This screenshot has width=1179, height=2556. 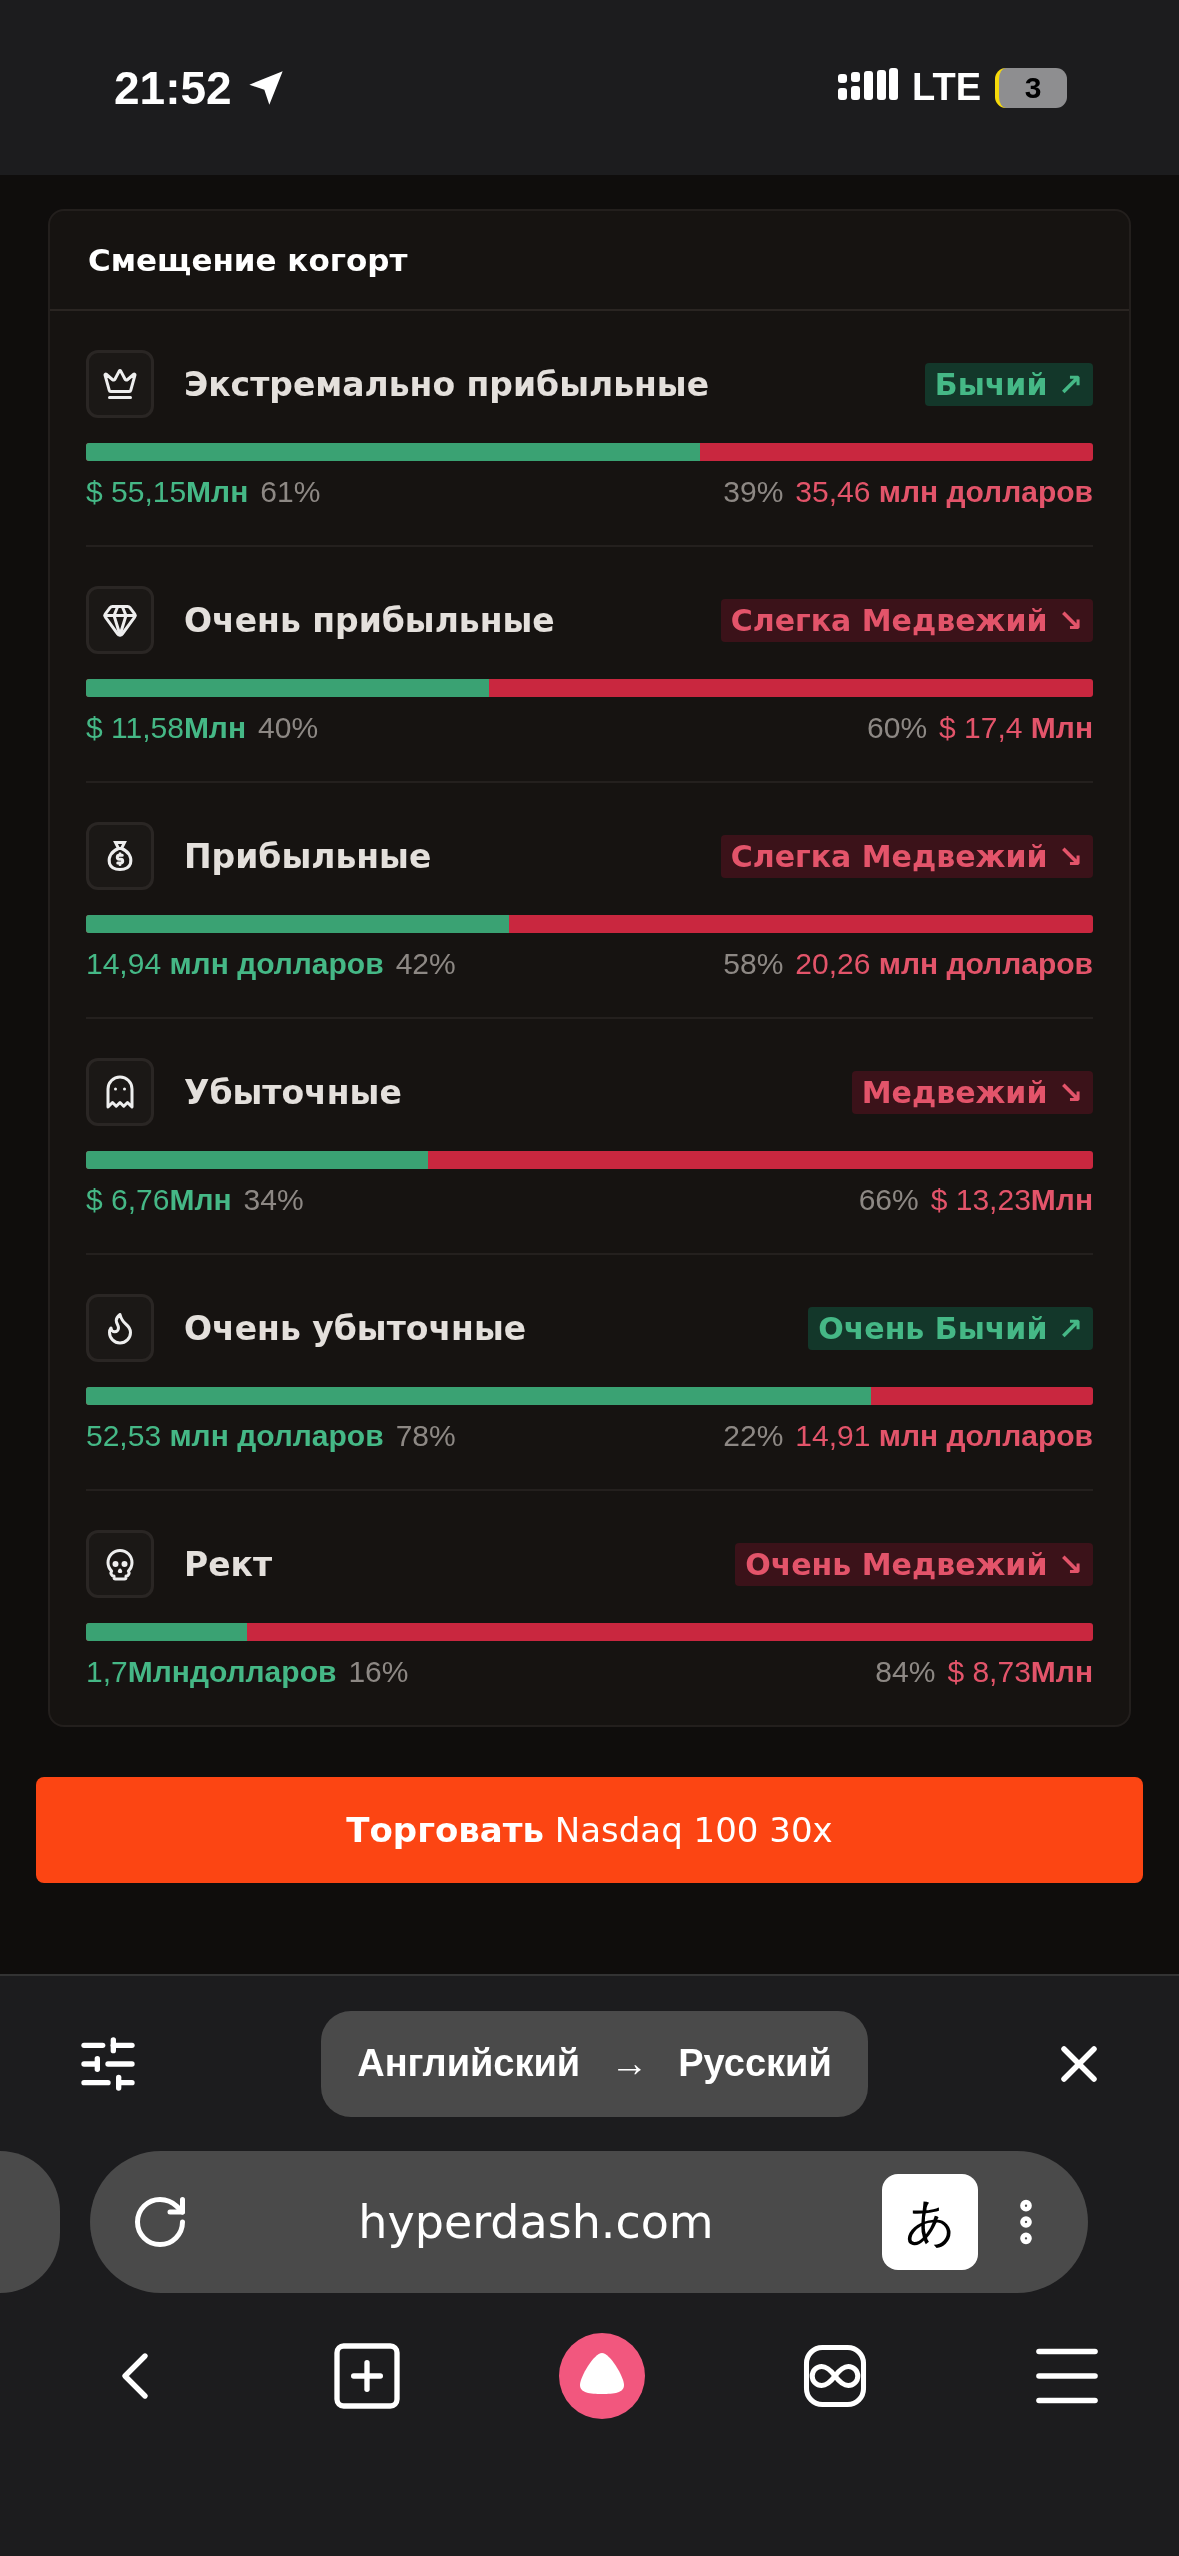 What do you see at coordinates (753, 964) in the screenshot?
I see `short-percent: 58%` at bounding box center [753, 964].